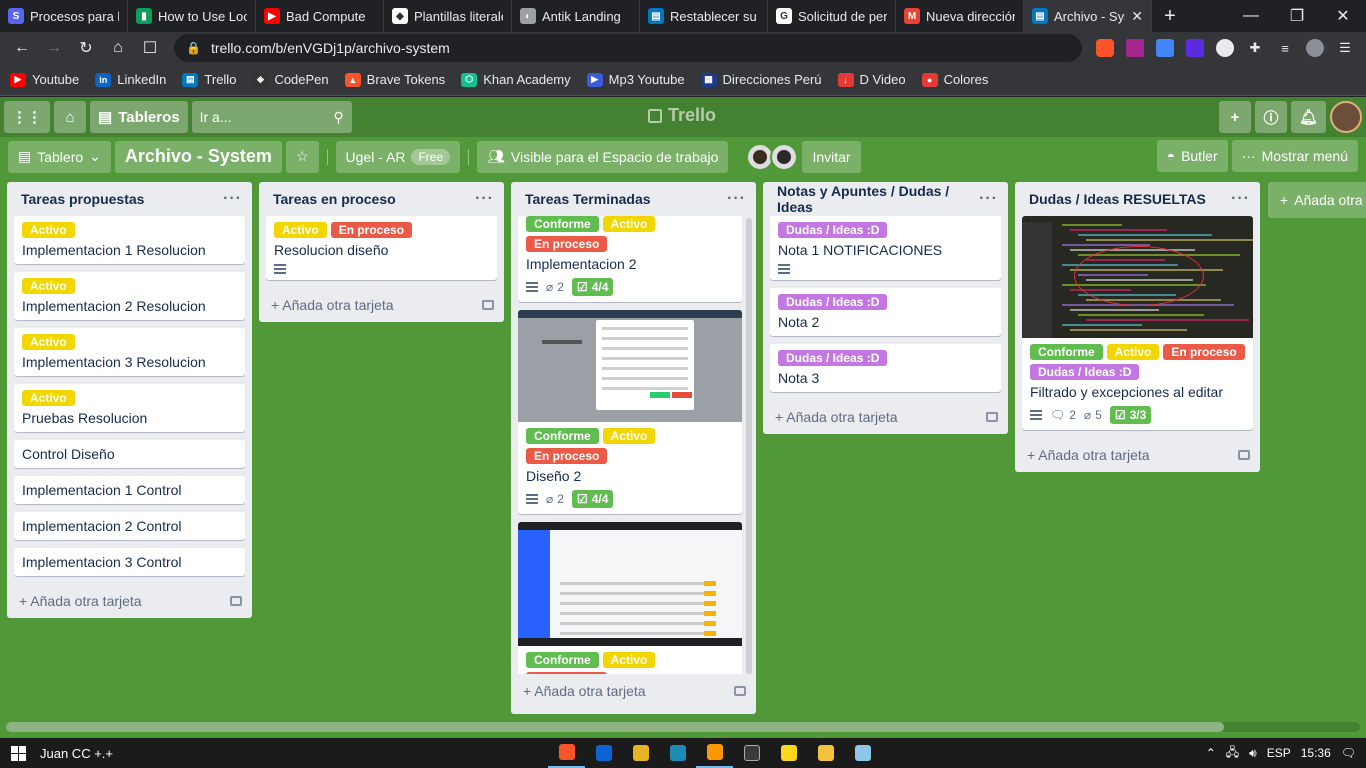 The image size is (1366, 768). Describe the element at coordinates (1317, 200) in the screenshot. I see `add-list-button: + Añada otra lista` at that location.